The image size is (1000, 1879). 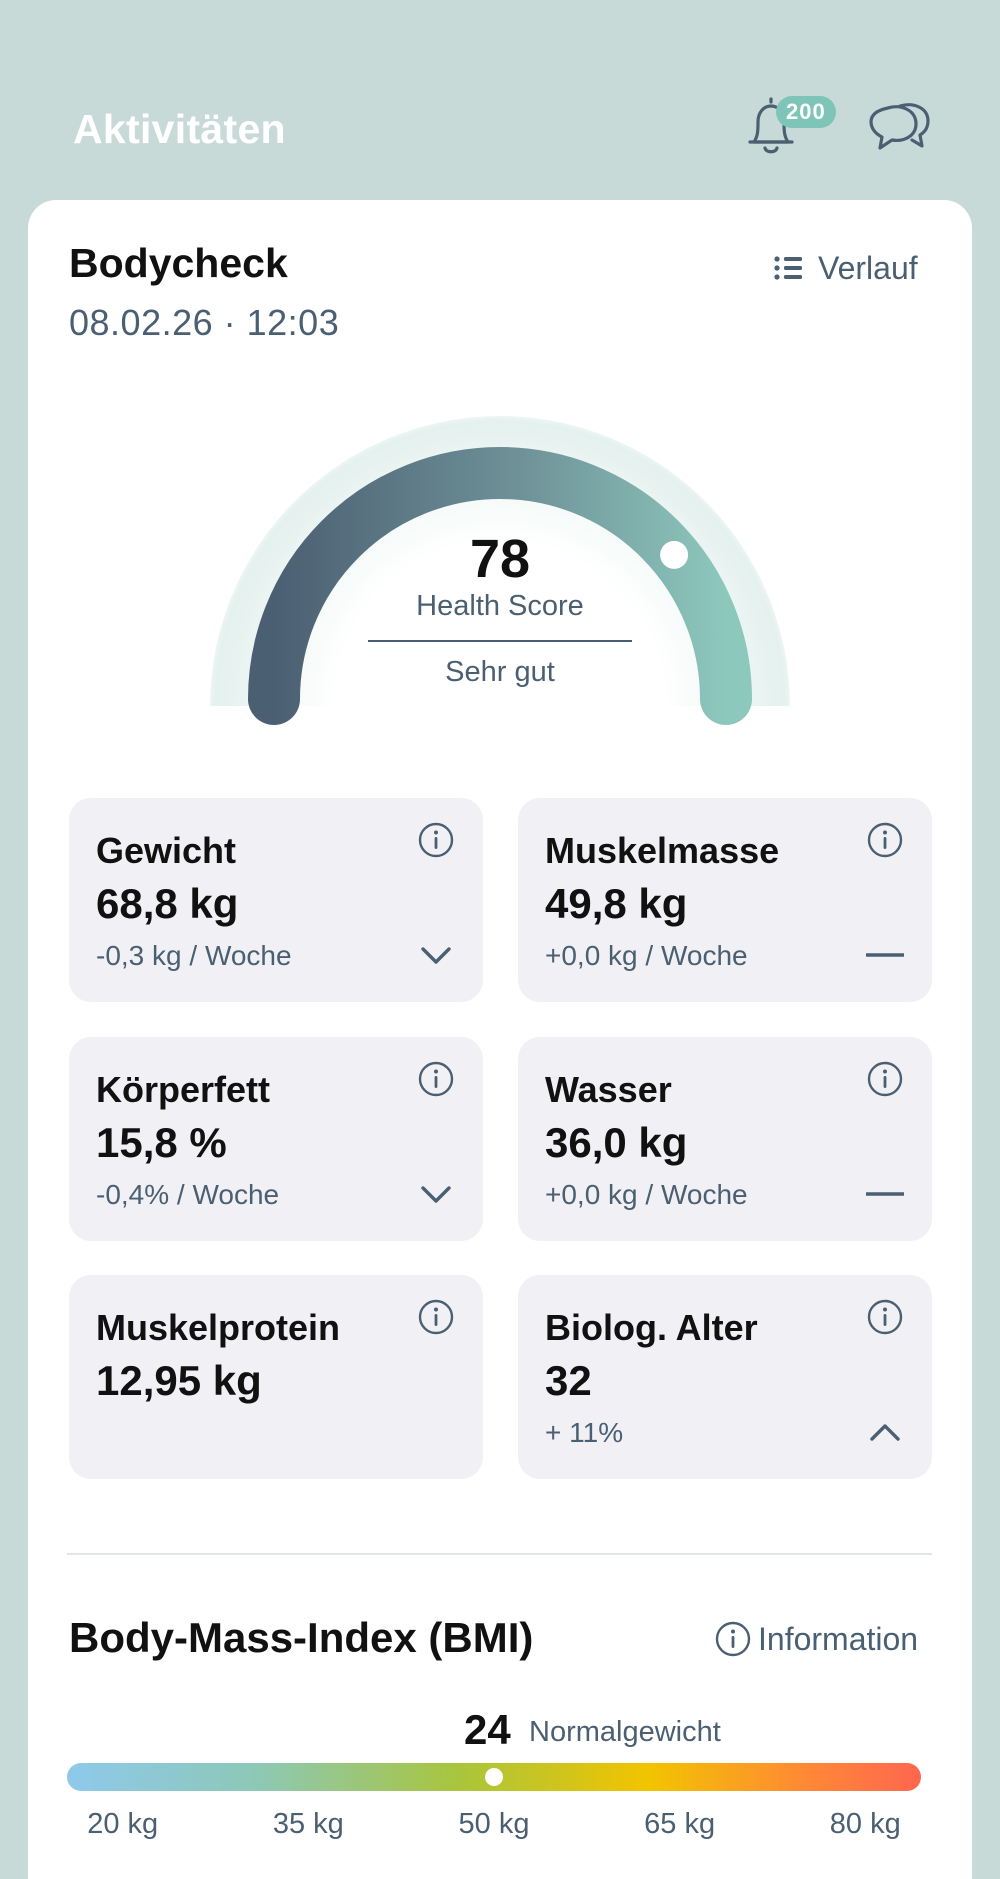 I want to click on metric-trend: -0,4% / Woche, so click(x=188, y=1194).